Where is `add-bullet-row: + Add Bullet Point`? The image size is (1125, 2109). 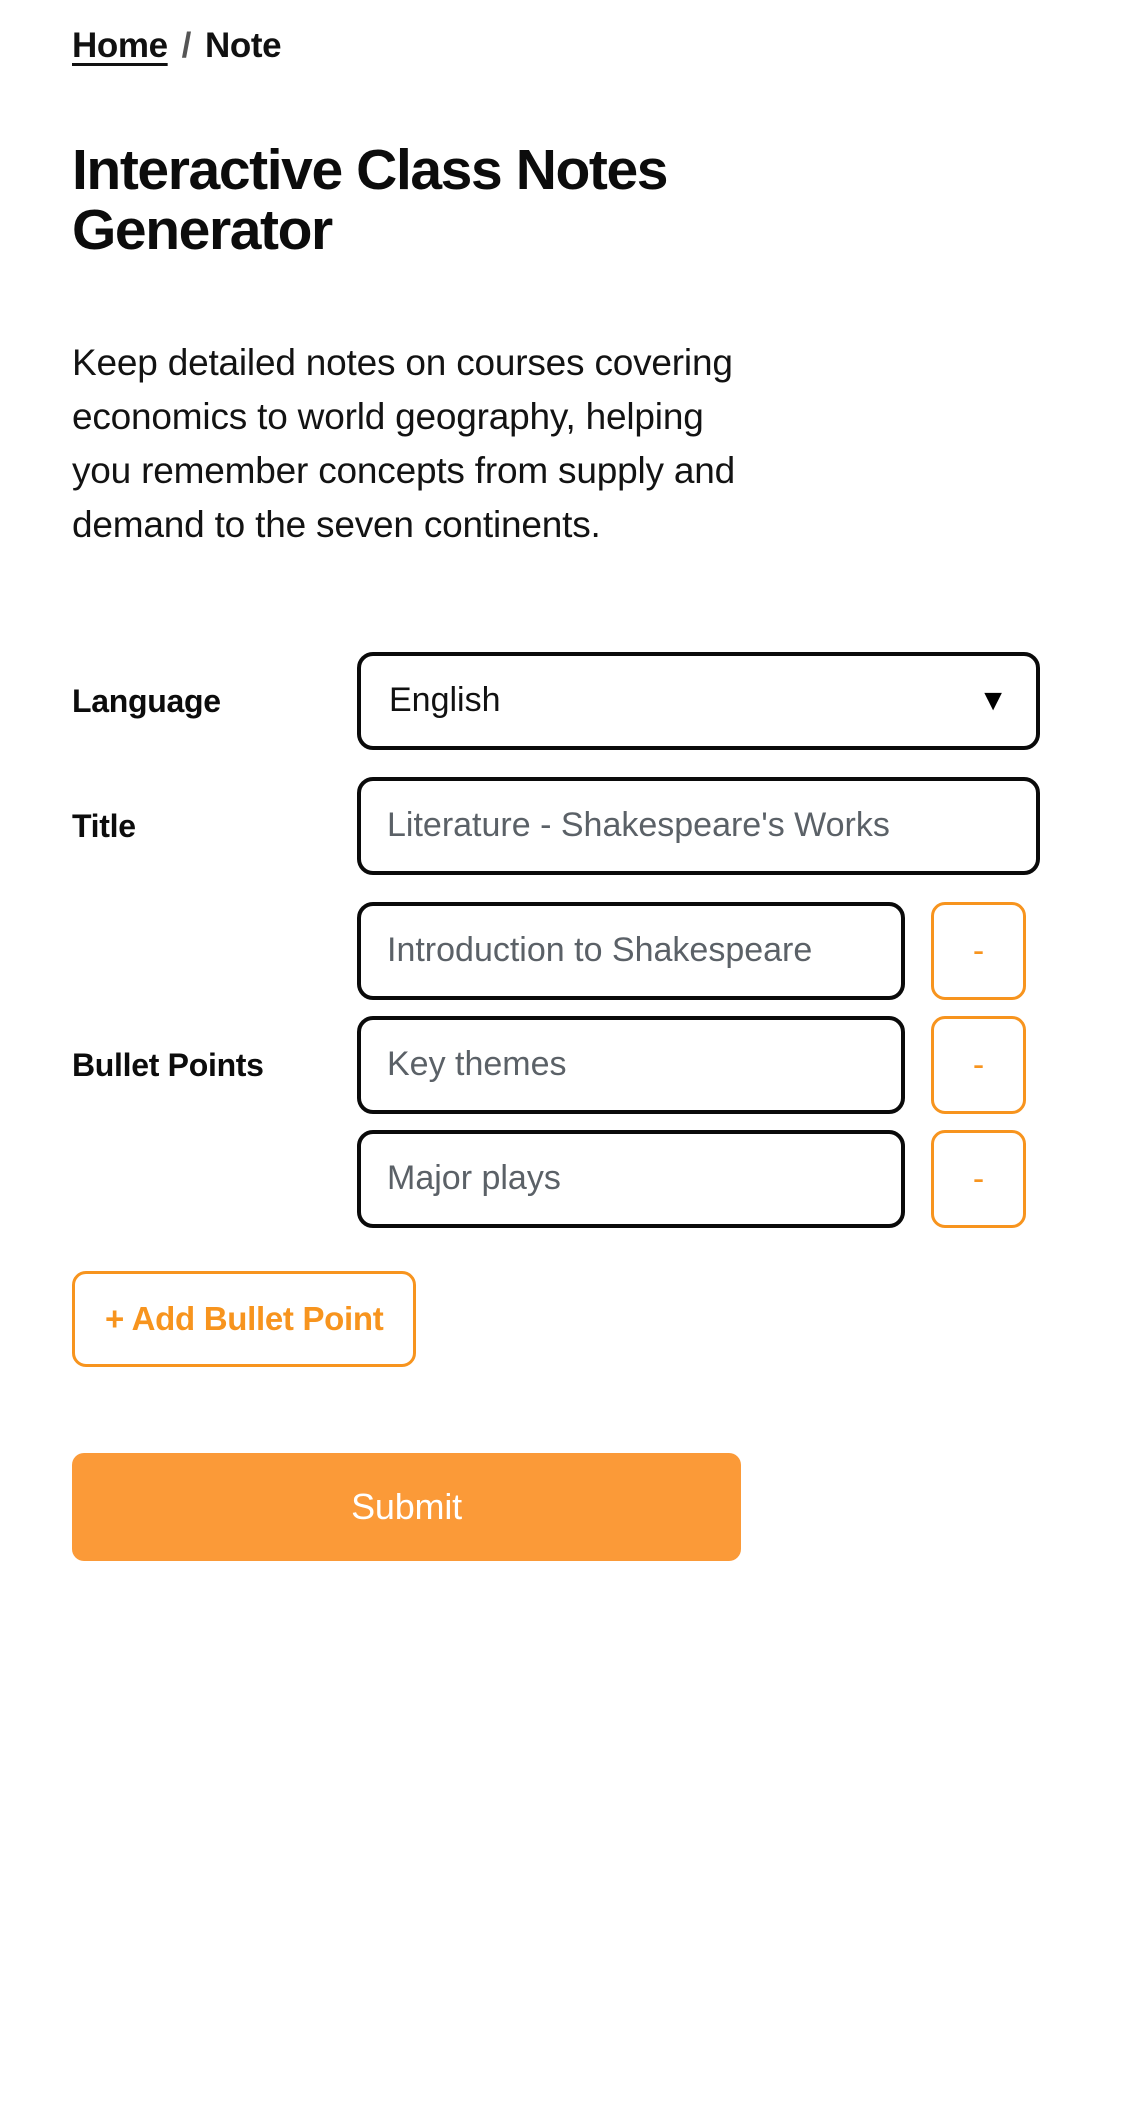 add-bullet-row: + Add Bullet Point is located at coordinates (562, 1318).